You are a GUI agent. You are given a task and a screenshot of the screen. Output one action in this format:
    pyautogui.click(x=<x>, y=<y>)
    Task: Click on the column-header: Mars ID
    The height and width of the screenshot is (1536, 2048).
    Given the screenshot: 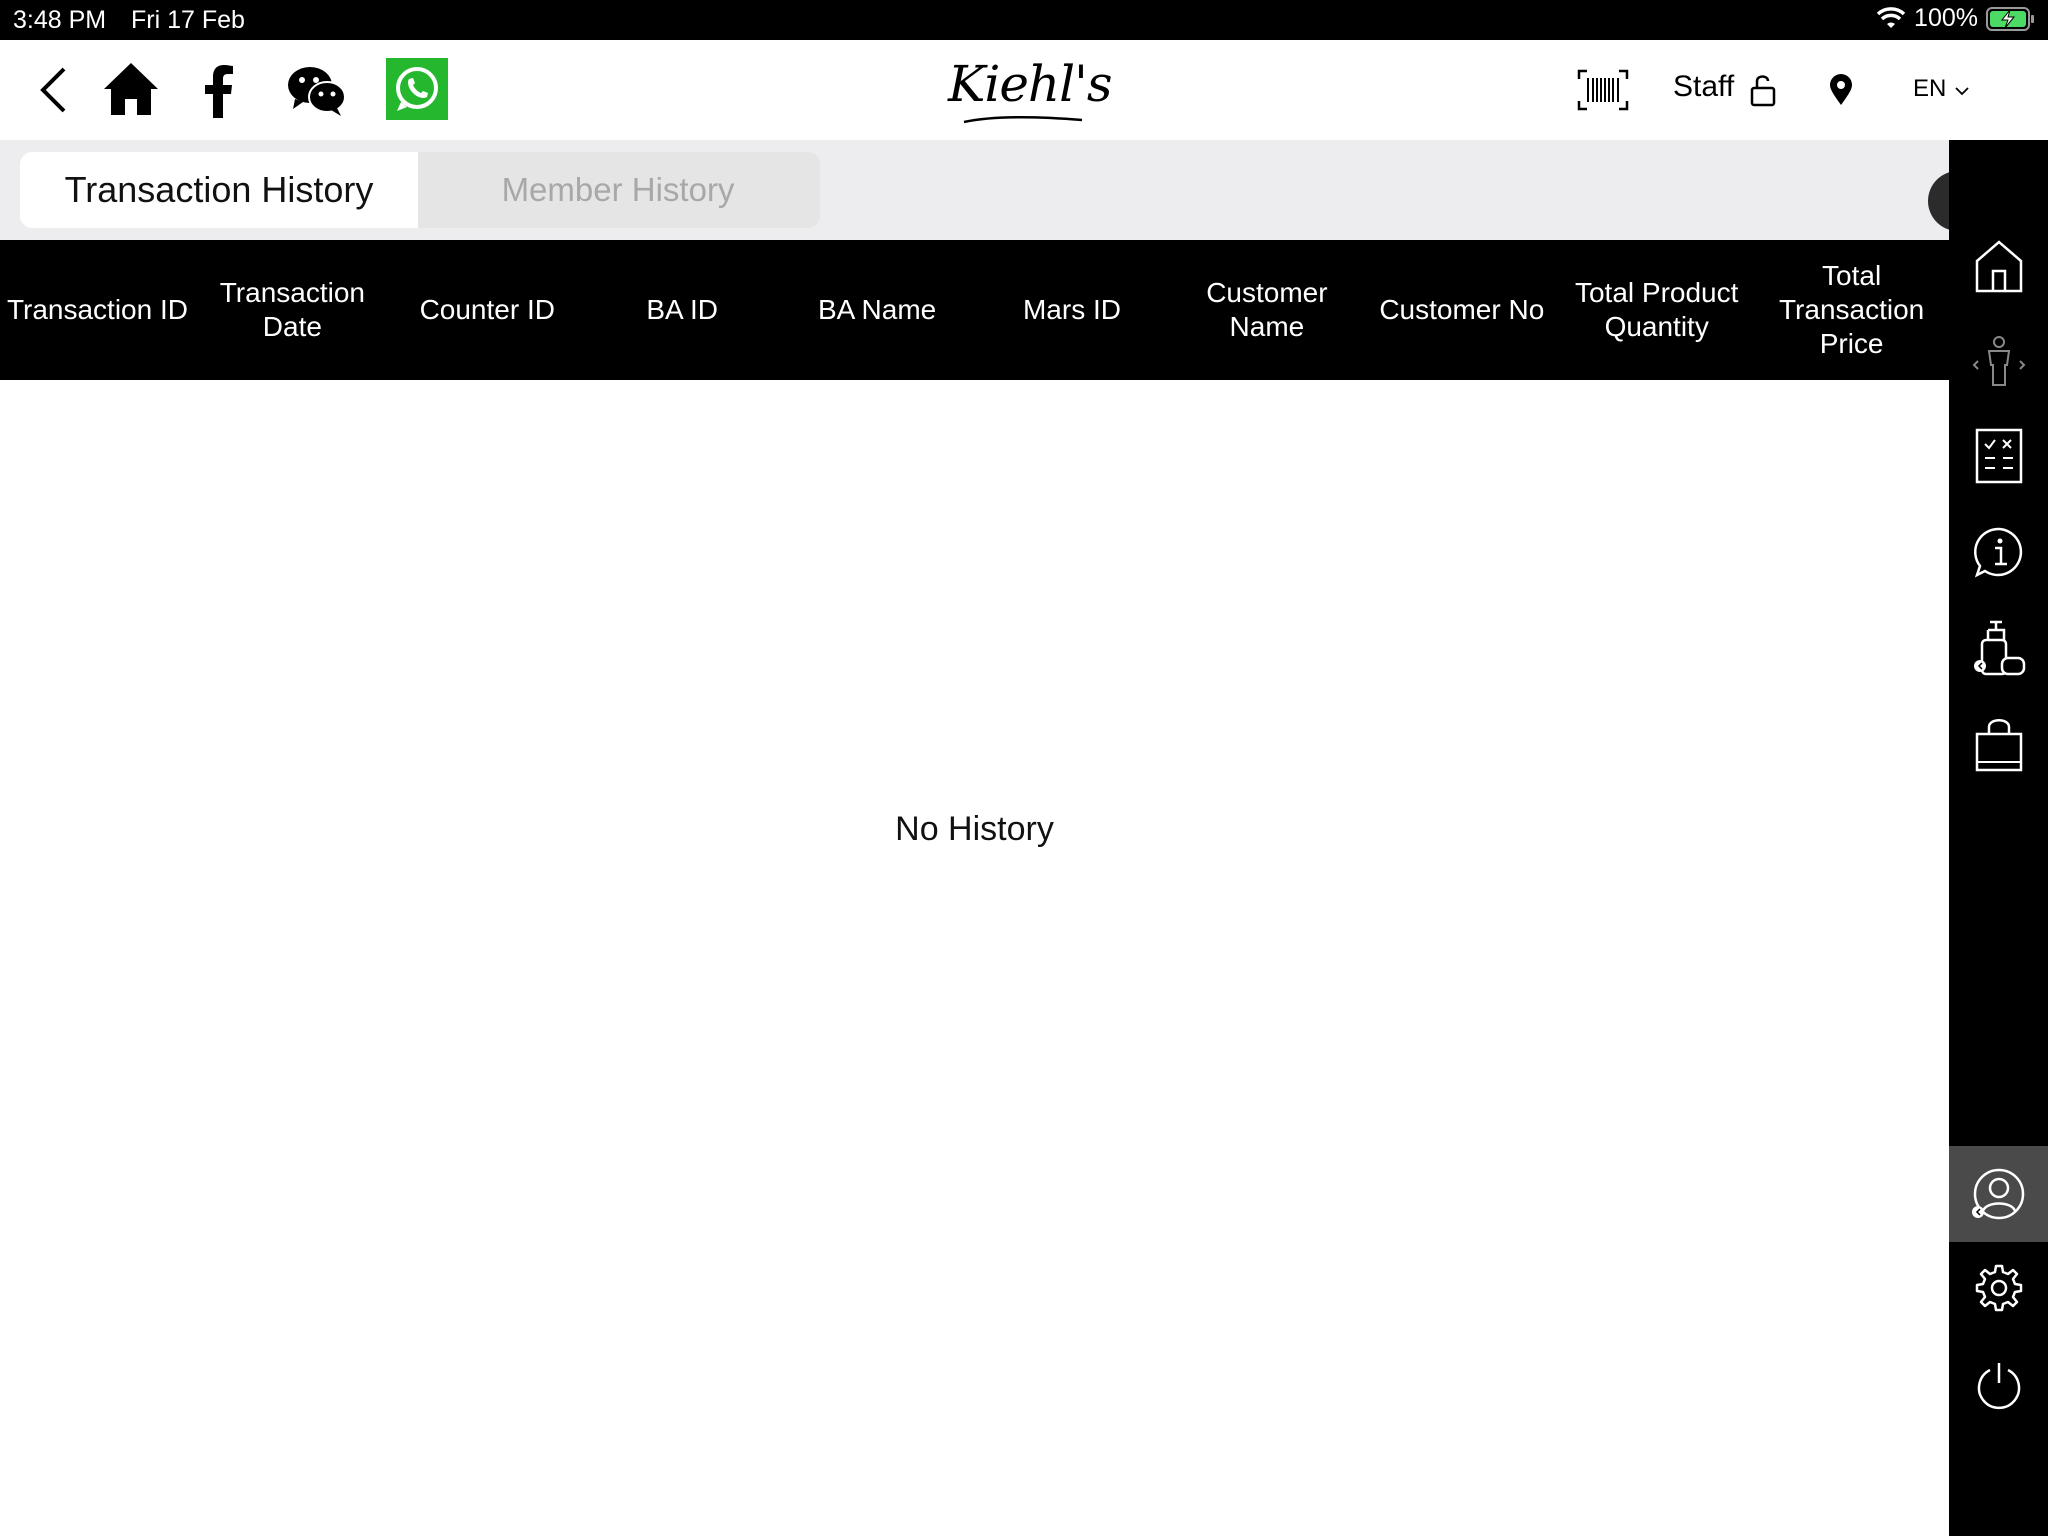 What is the action you would take?
    pyautogui.click(x=1072, y=310)
    